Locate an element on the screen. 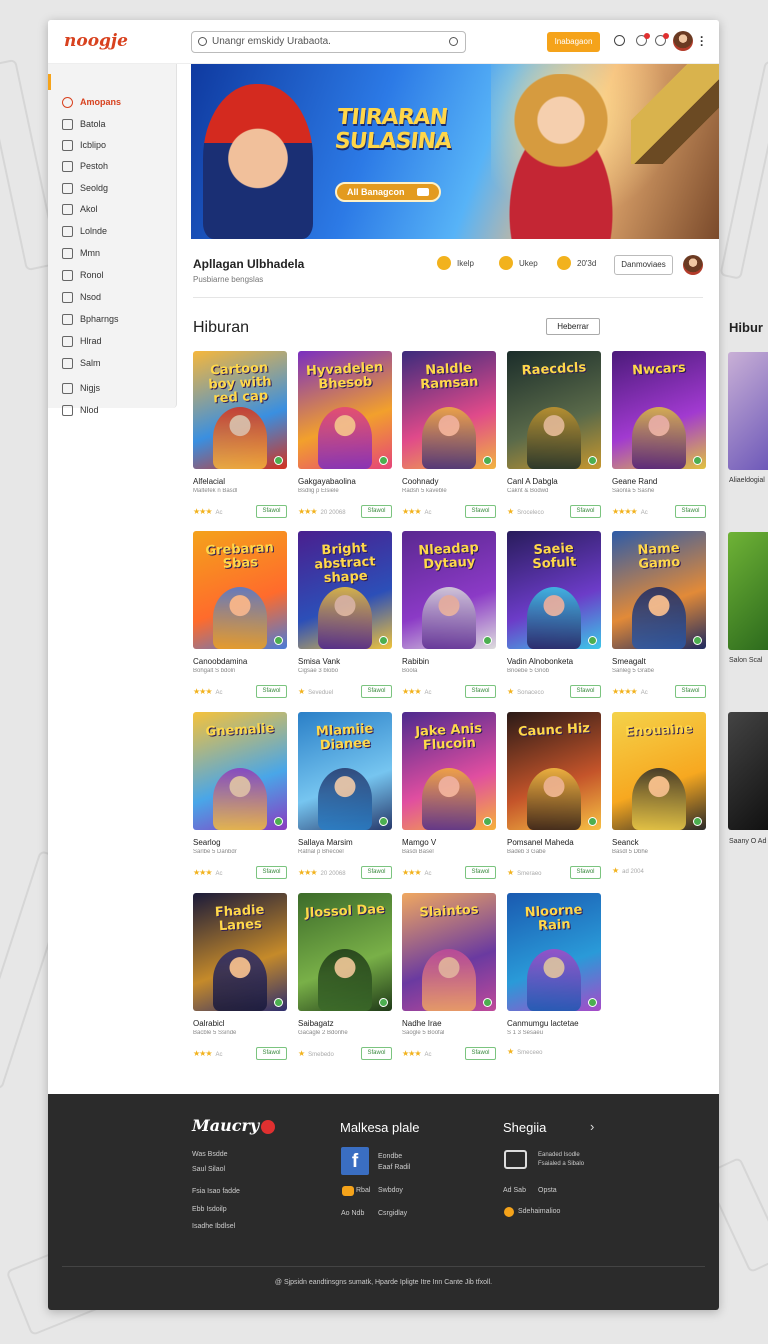 This screenshot has width=768, height=1344. message-icon is located at coordinates (662, 39).